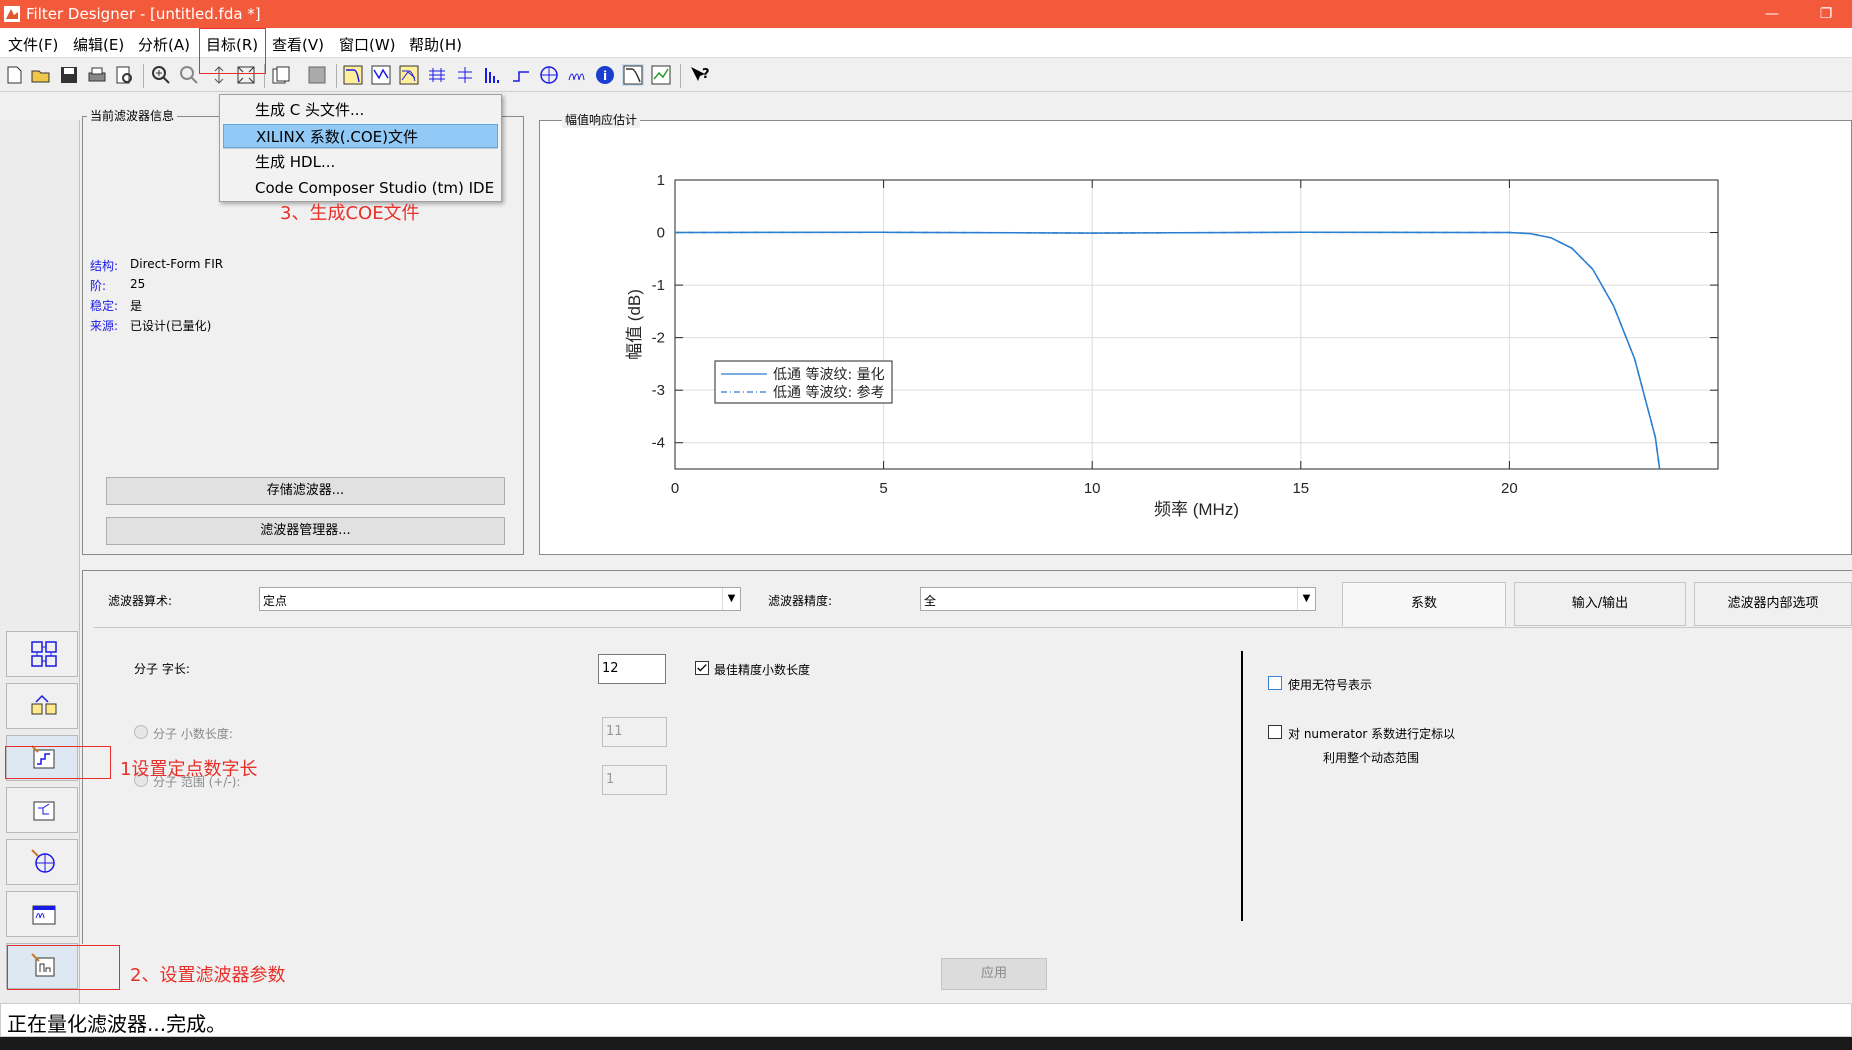  What do you see at coordinates (97, 75) in the screenshot?
I see `print-icon` at bounding box center [97, 75].